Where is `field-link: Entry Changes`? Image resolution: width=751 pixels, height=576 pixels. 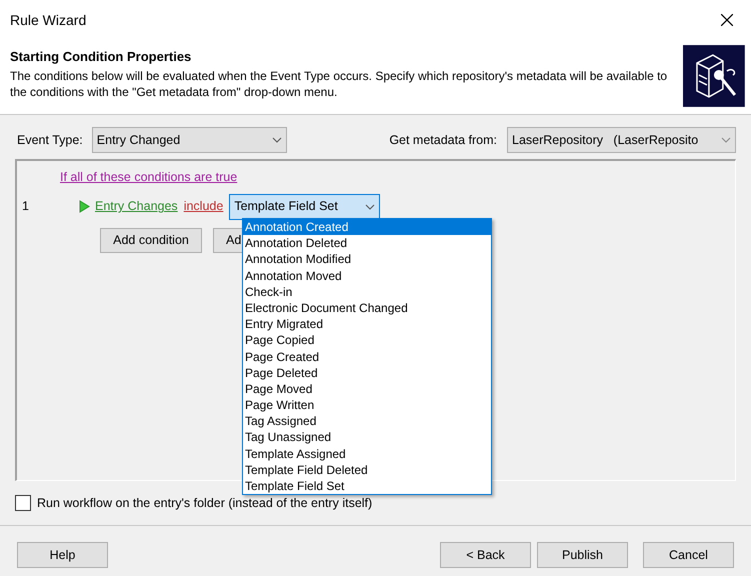 field-link: Entry Changes is located at coordinates (136, 206).